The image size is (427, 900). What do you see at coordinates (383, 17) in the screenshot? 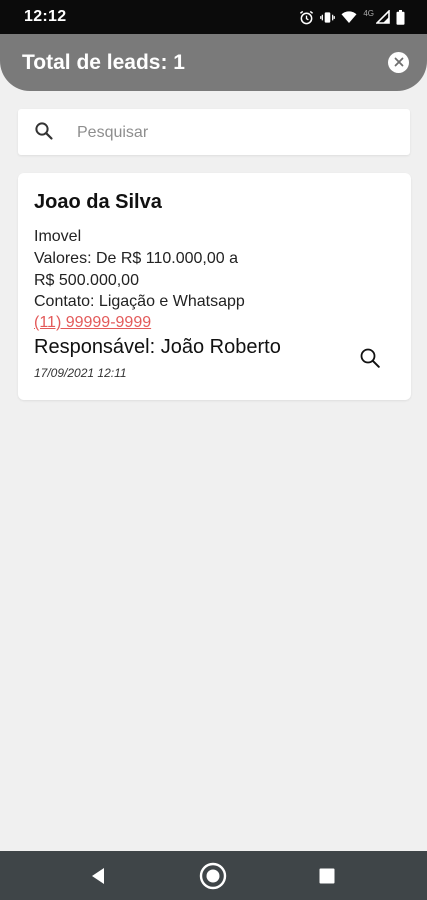
I see `signal-icon` at bounding box center [383, 17].